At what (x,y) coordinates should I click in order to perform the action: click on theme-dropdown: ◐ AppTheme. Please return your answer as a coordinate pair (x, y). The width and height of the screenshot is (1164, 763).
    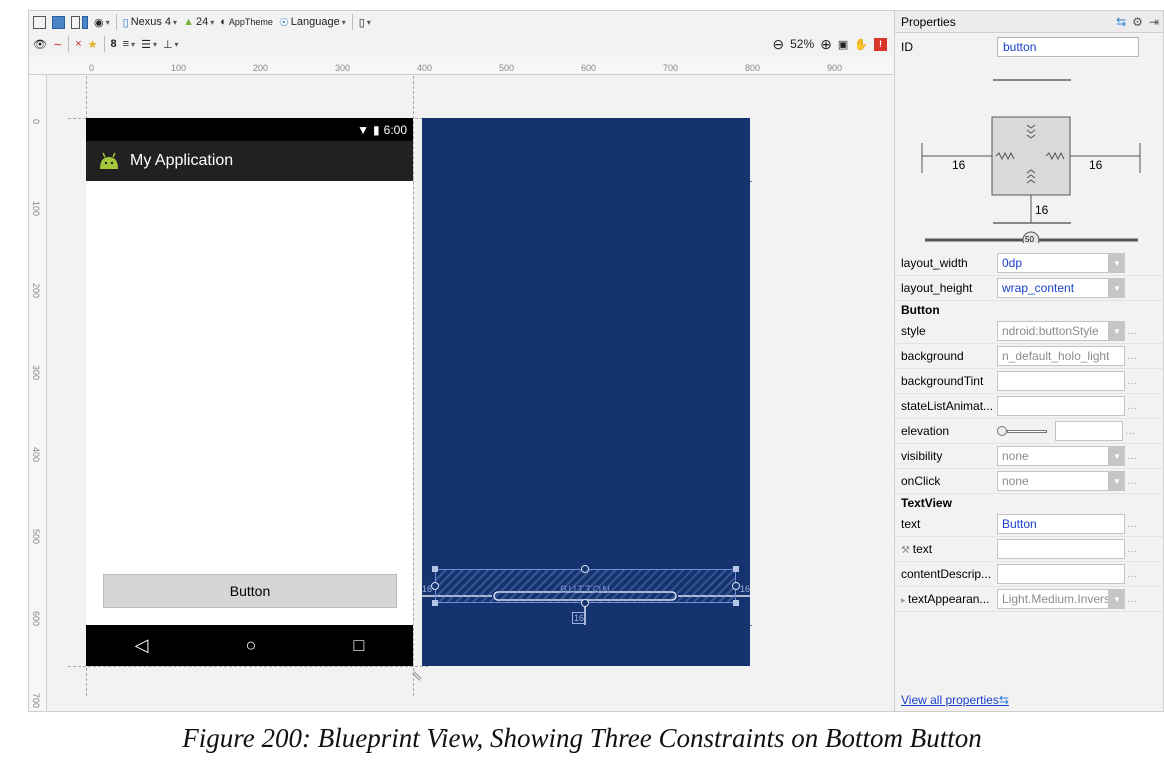
    Looking at the image, I should click on (246, 22).